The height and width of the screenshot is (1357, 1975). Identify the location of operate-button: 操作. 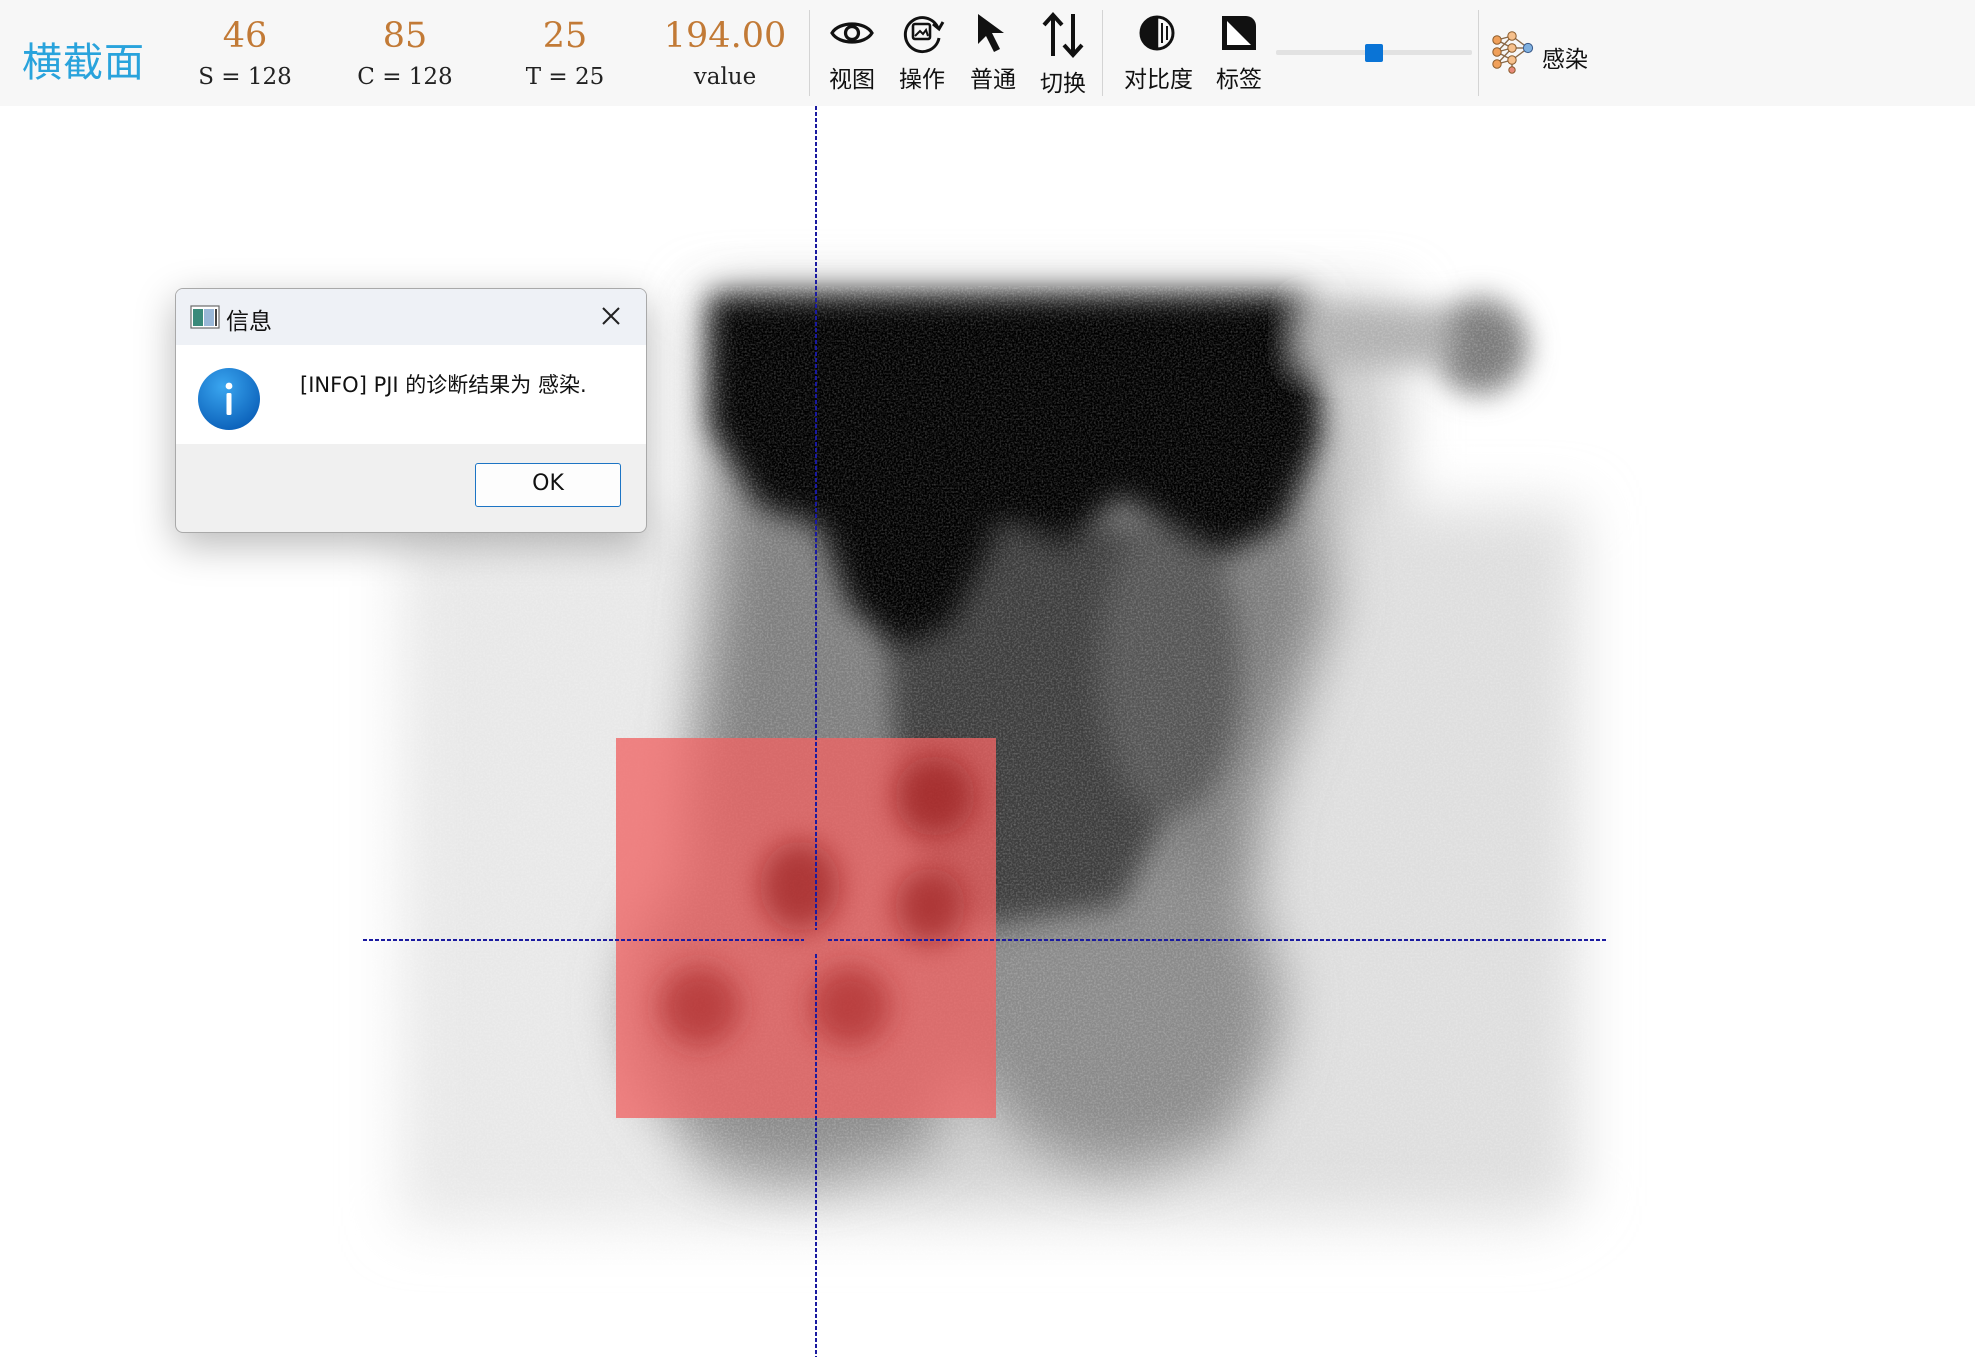
(922, 54).